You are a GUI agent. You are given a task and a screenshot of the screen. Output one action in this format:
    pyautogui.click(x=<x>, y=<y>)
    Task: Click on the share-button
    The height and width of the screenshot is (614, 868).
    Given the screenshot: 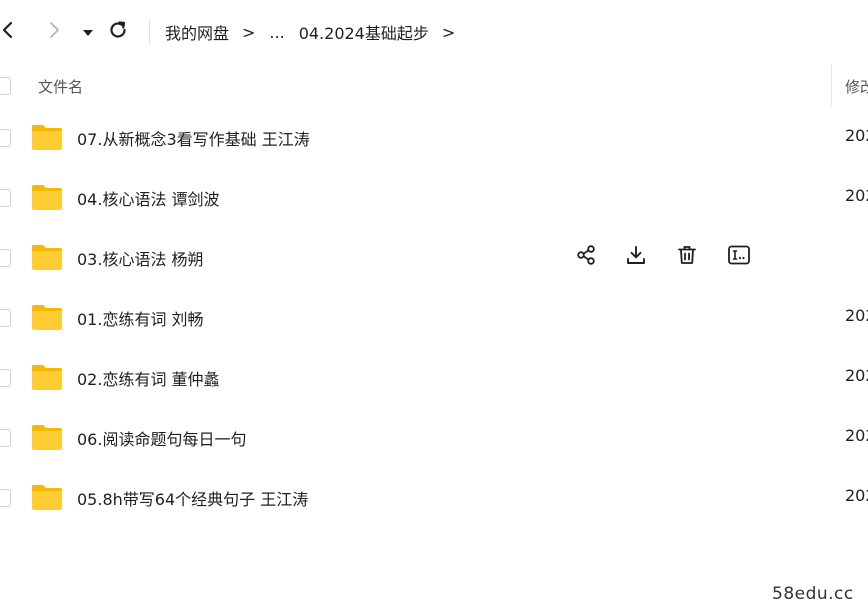 What is the action you would take?
    pyautogui.click(x=586, y=257)
    